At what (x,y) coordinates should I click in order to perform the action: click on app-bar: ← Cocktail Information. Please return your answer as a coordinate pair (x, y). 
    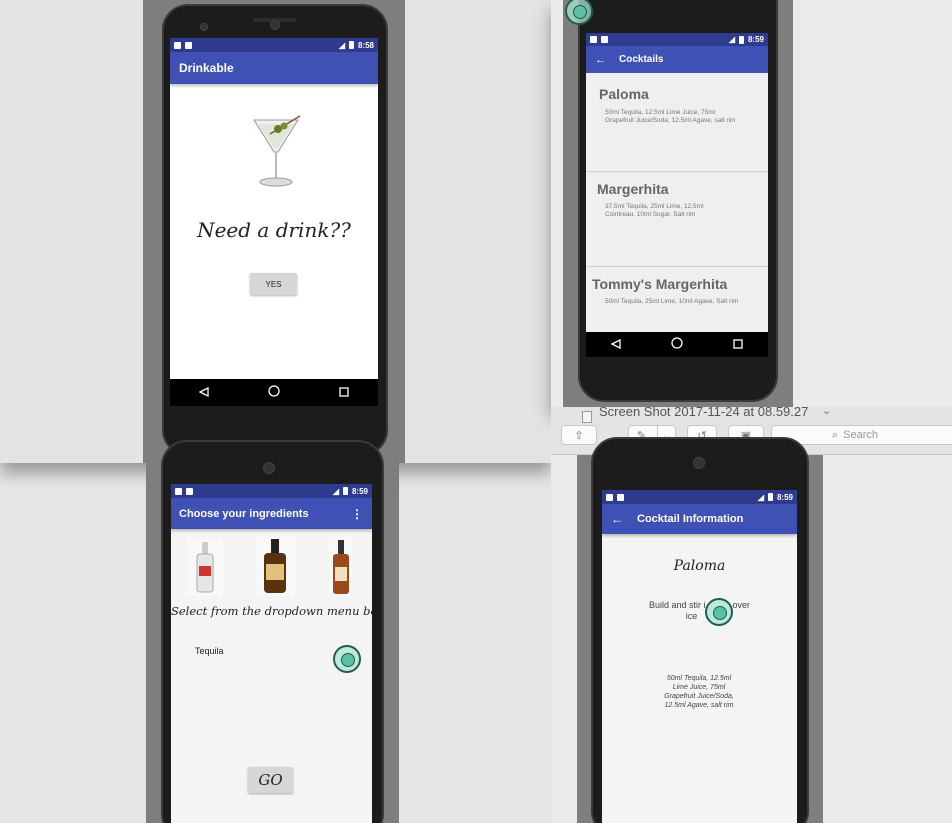
    Looking at the image, I should click on (699, 519).